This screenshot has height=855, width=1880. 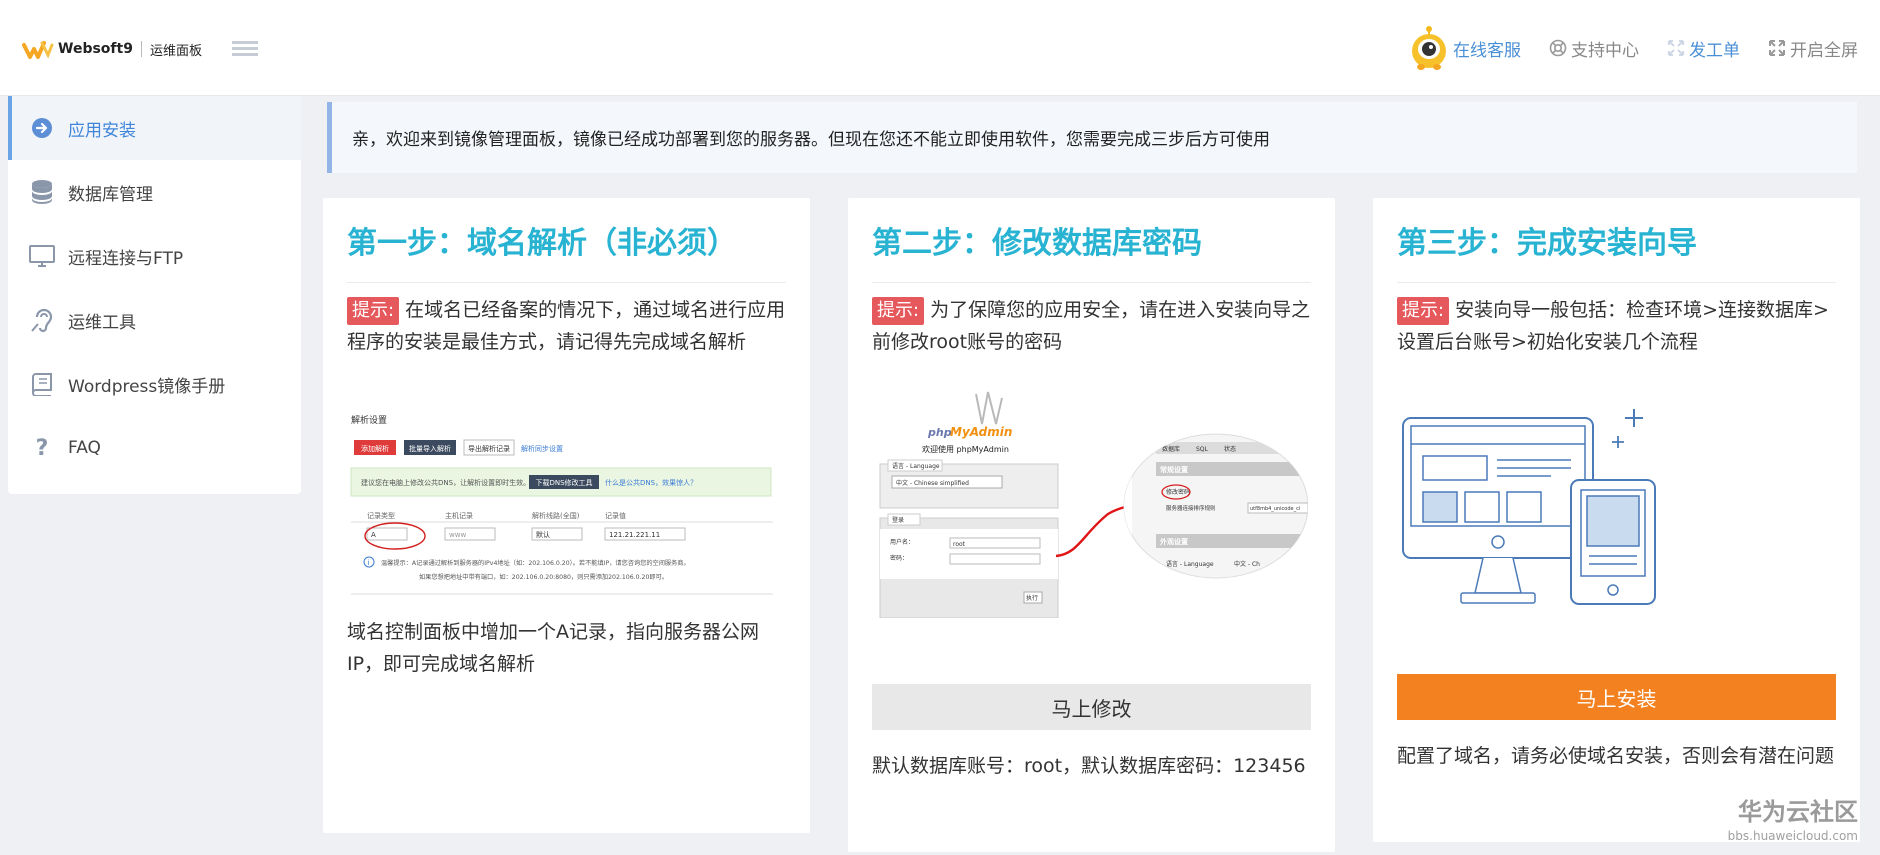 What do you see at coordinates (542, 243) in the screenshot?
I see `step-1-title: 第一步：域名解析（非必须）` at bounding box center [542, 243].